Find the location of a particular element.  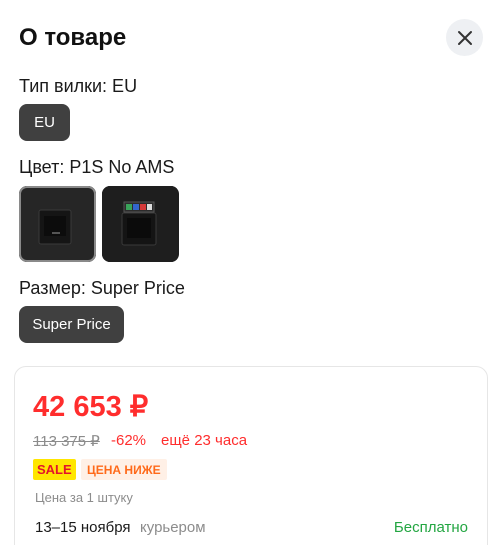

lower-price-badge: ЦЕНА НИЖЕ is located at coordinates (124, 469).